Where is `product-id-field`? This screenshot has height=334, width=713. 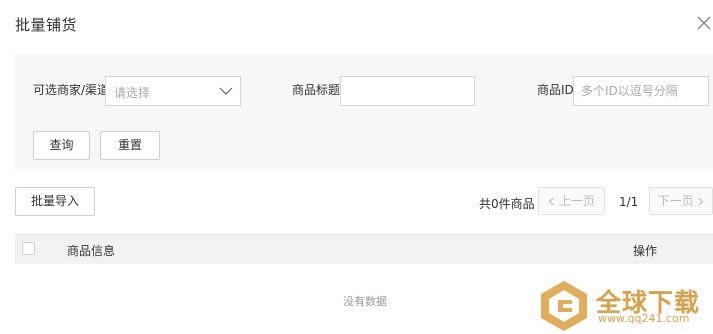 product-id-field is located at coordinates (641, 91).